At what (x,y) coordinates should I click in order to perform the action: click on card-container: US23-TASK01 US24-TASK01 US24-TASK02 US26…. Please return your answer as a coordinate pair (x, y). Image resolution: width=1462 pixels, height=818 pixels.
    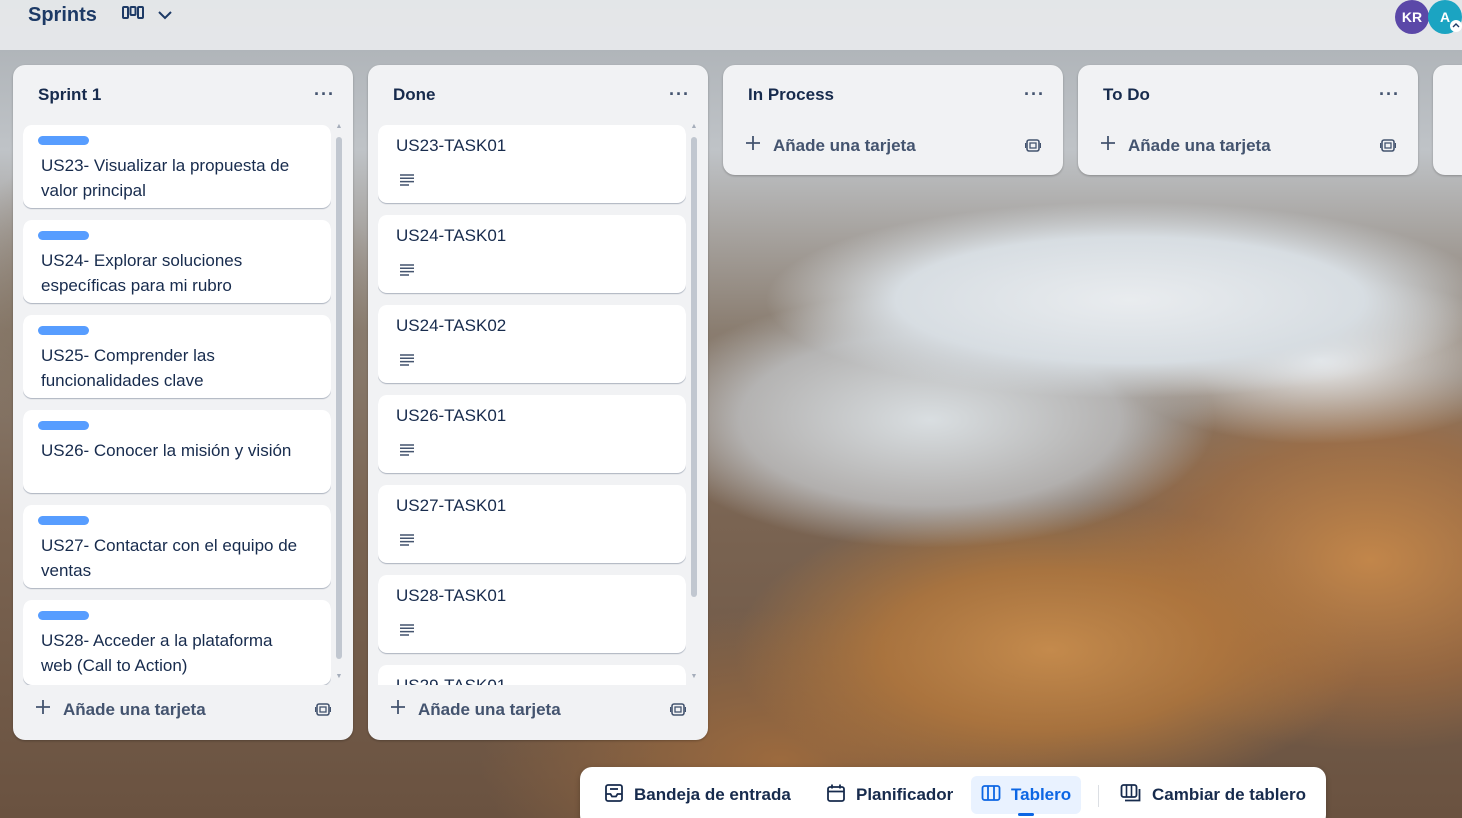
    Looking at the image, I should click on (532, 404).